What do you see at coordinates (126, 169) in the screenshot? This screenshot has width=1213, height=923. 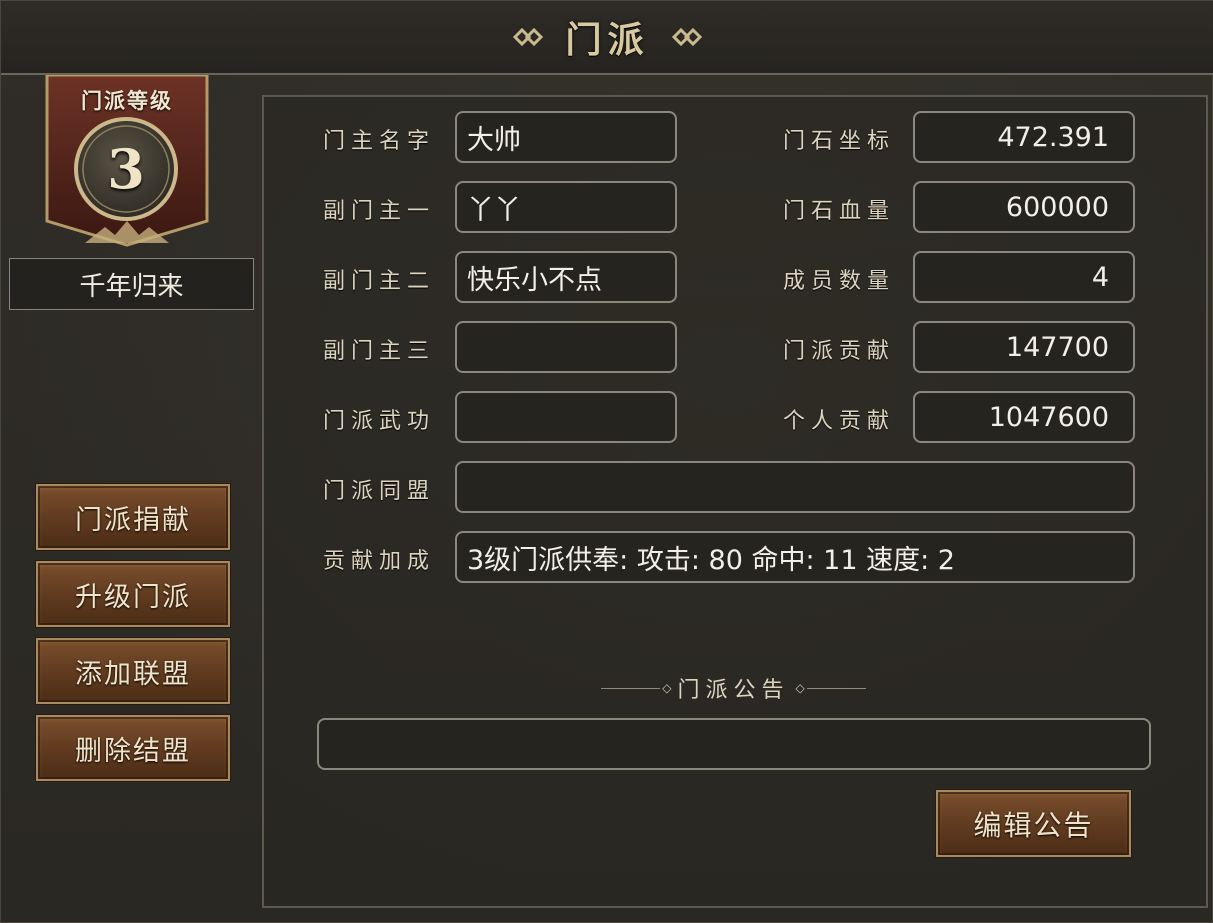 I see `level-badge-number: 3` at bounding box center [126, 169].